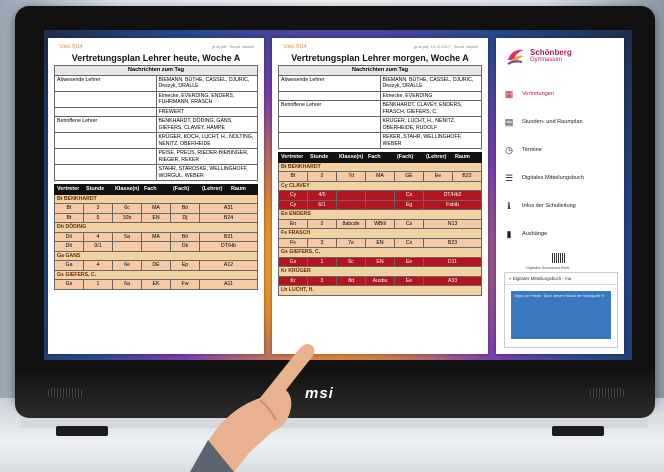 The image size is (664, 472). Describe the element at coordinates (185, 208) in the screenshot. I see `table-cell: Bö` at that location.